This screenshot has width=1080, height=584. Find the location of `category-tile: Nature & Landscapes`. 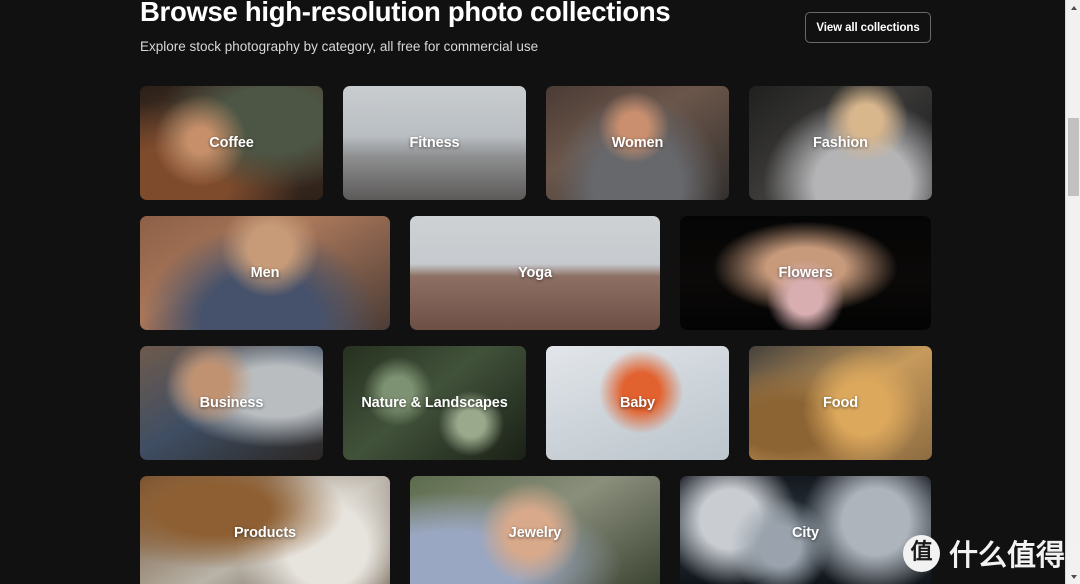

category-tile: Nature & Landscapes is located at coordinates (434, 403).